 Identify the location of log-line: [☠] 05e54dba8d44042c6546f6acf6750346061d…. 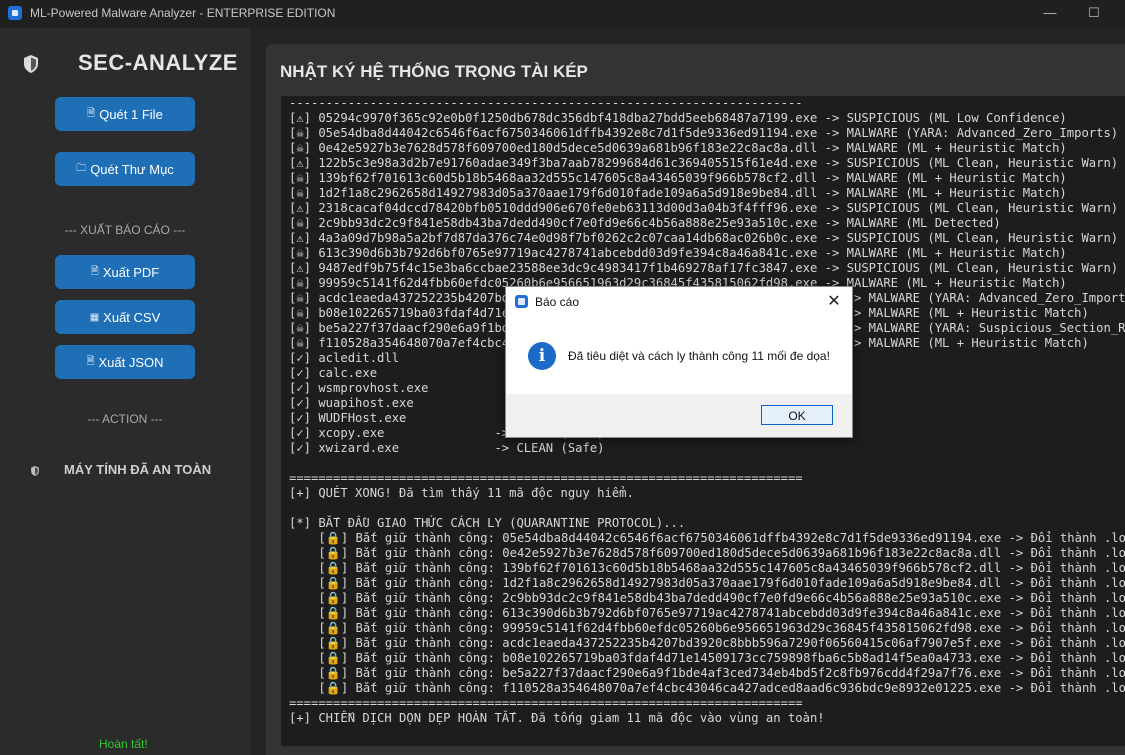
(704, 133).